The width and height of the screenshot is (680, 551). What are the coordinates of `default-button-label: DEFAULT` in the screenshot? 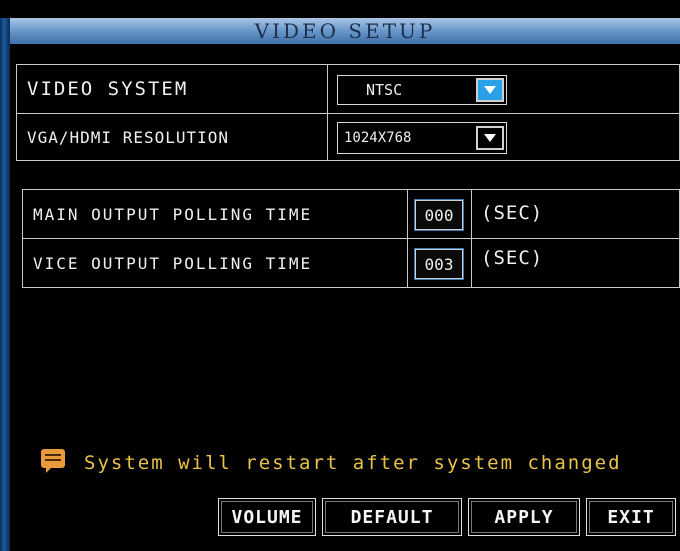 It's located at (392, 517).